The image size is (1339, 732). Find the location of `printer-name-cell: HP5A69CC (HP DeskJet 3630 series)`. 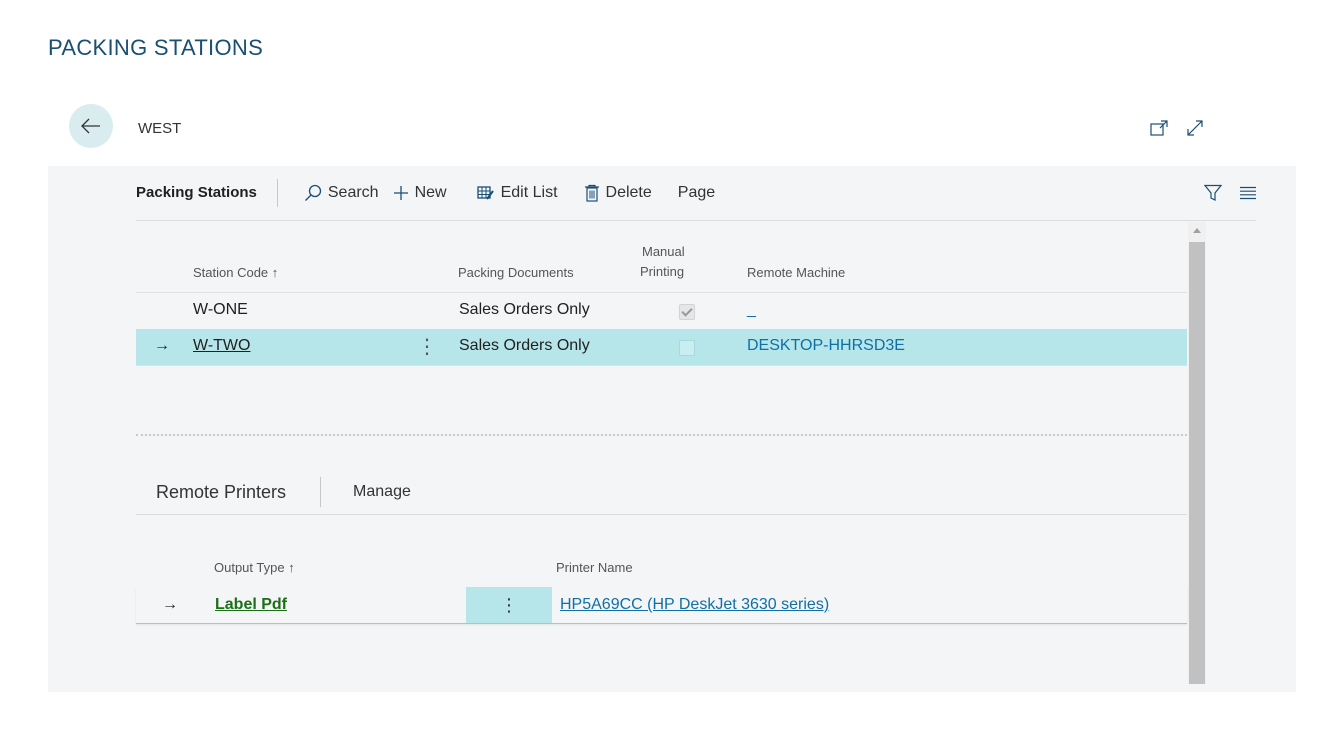

printer-name-cell: HP5A69CC (HP DeskJet 3630 series) is located at coordinates (694, 605).